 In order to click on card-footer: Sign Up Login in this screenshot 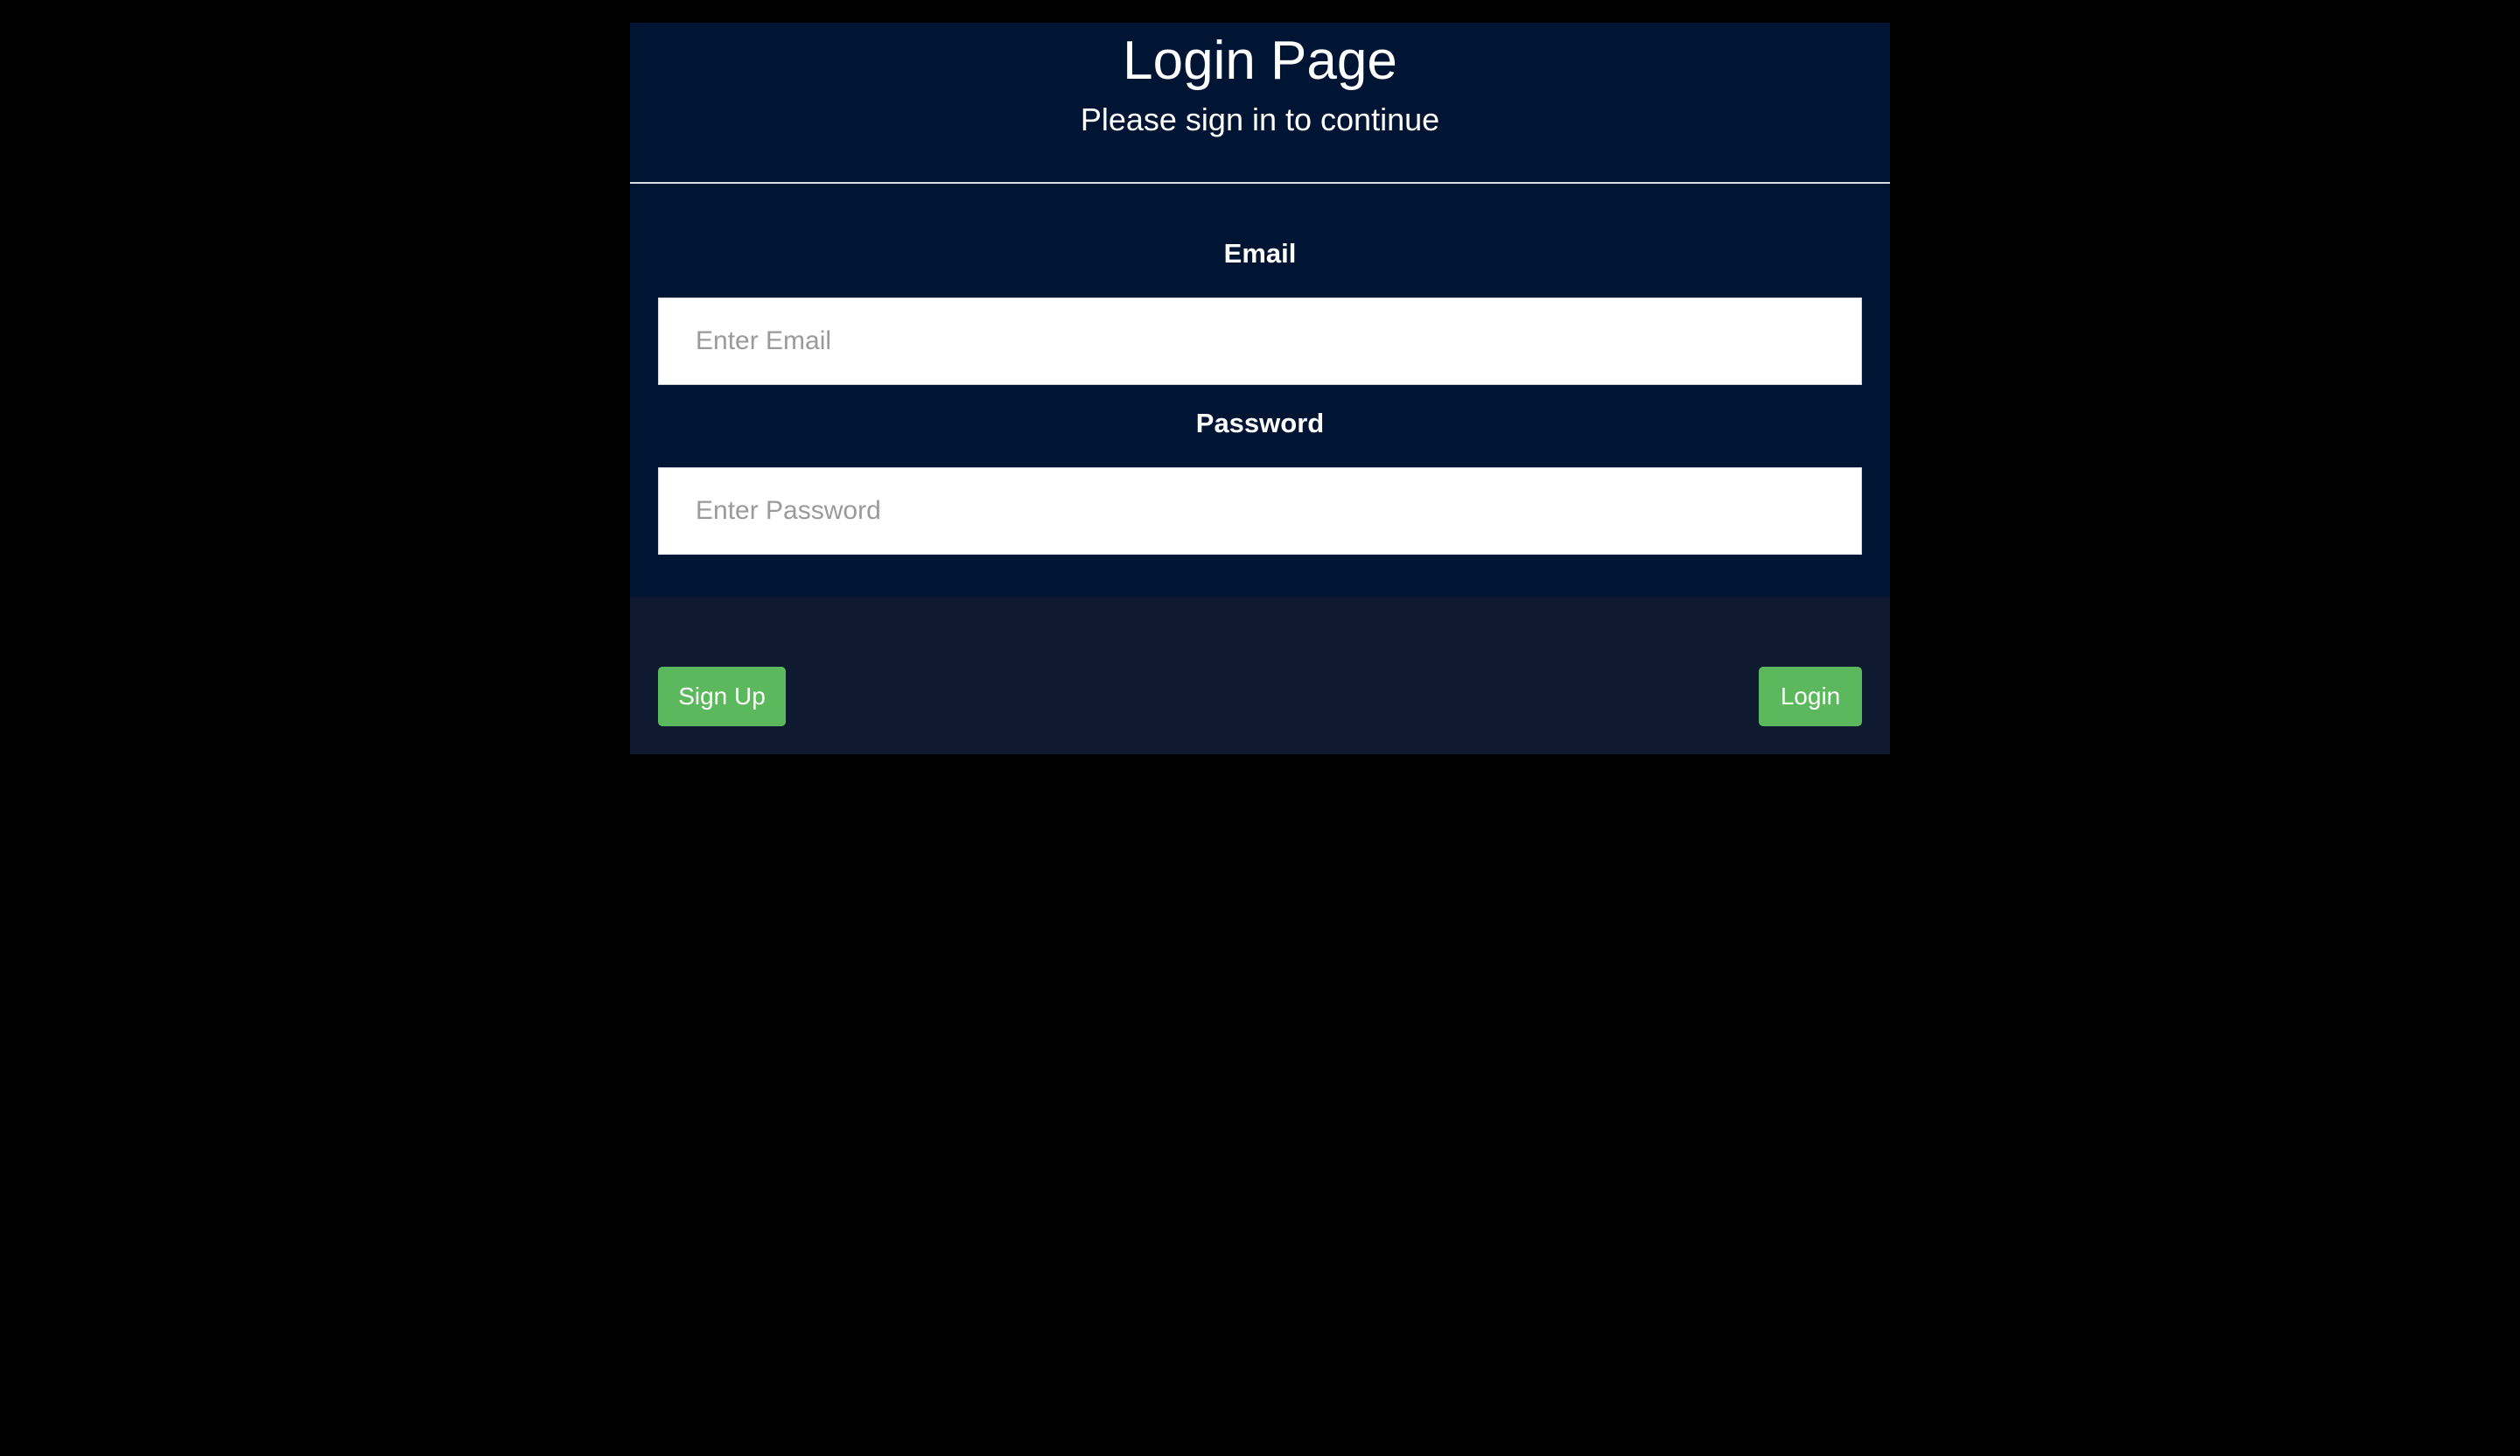, I will do `click(1260, 675)`.